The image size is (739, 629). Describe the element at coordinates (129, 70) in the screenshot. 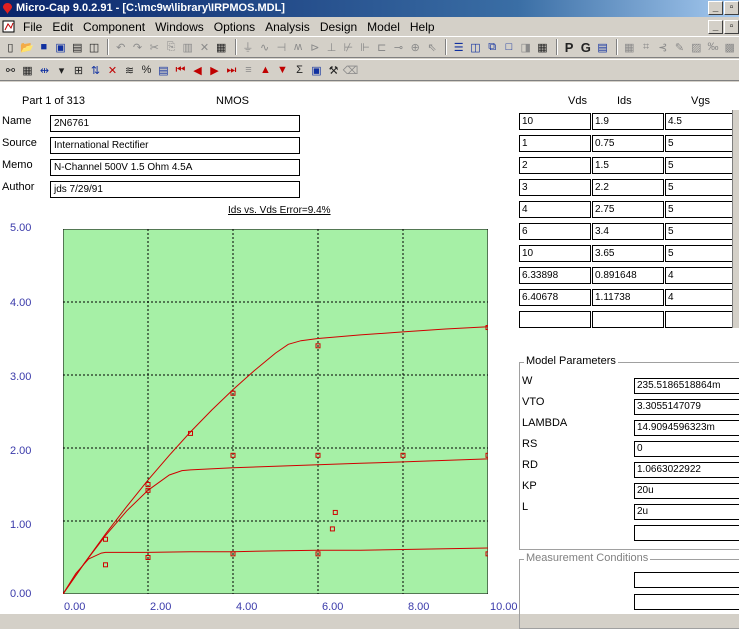

I see `wave-icon: ≋` at that location.